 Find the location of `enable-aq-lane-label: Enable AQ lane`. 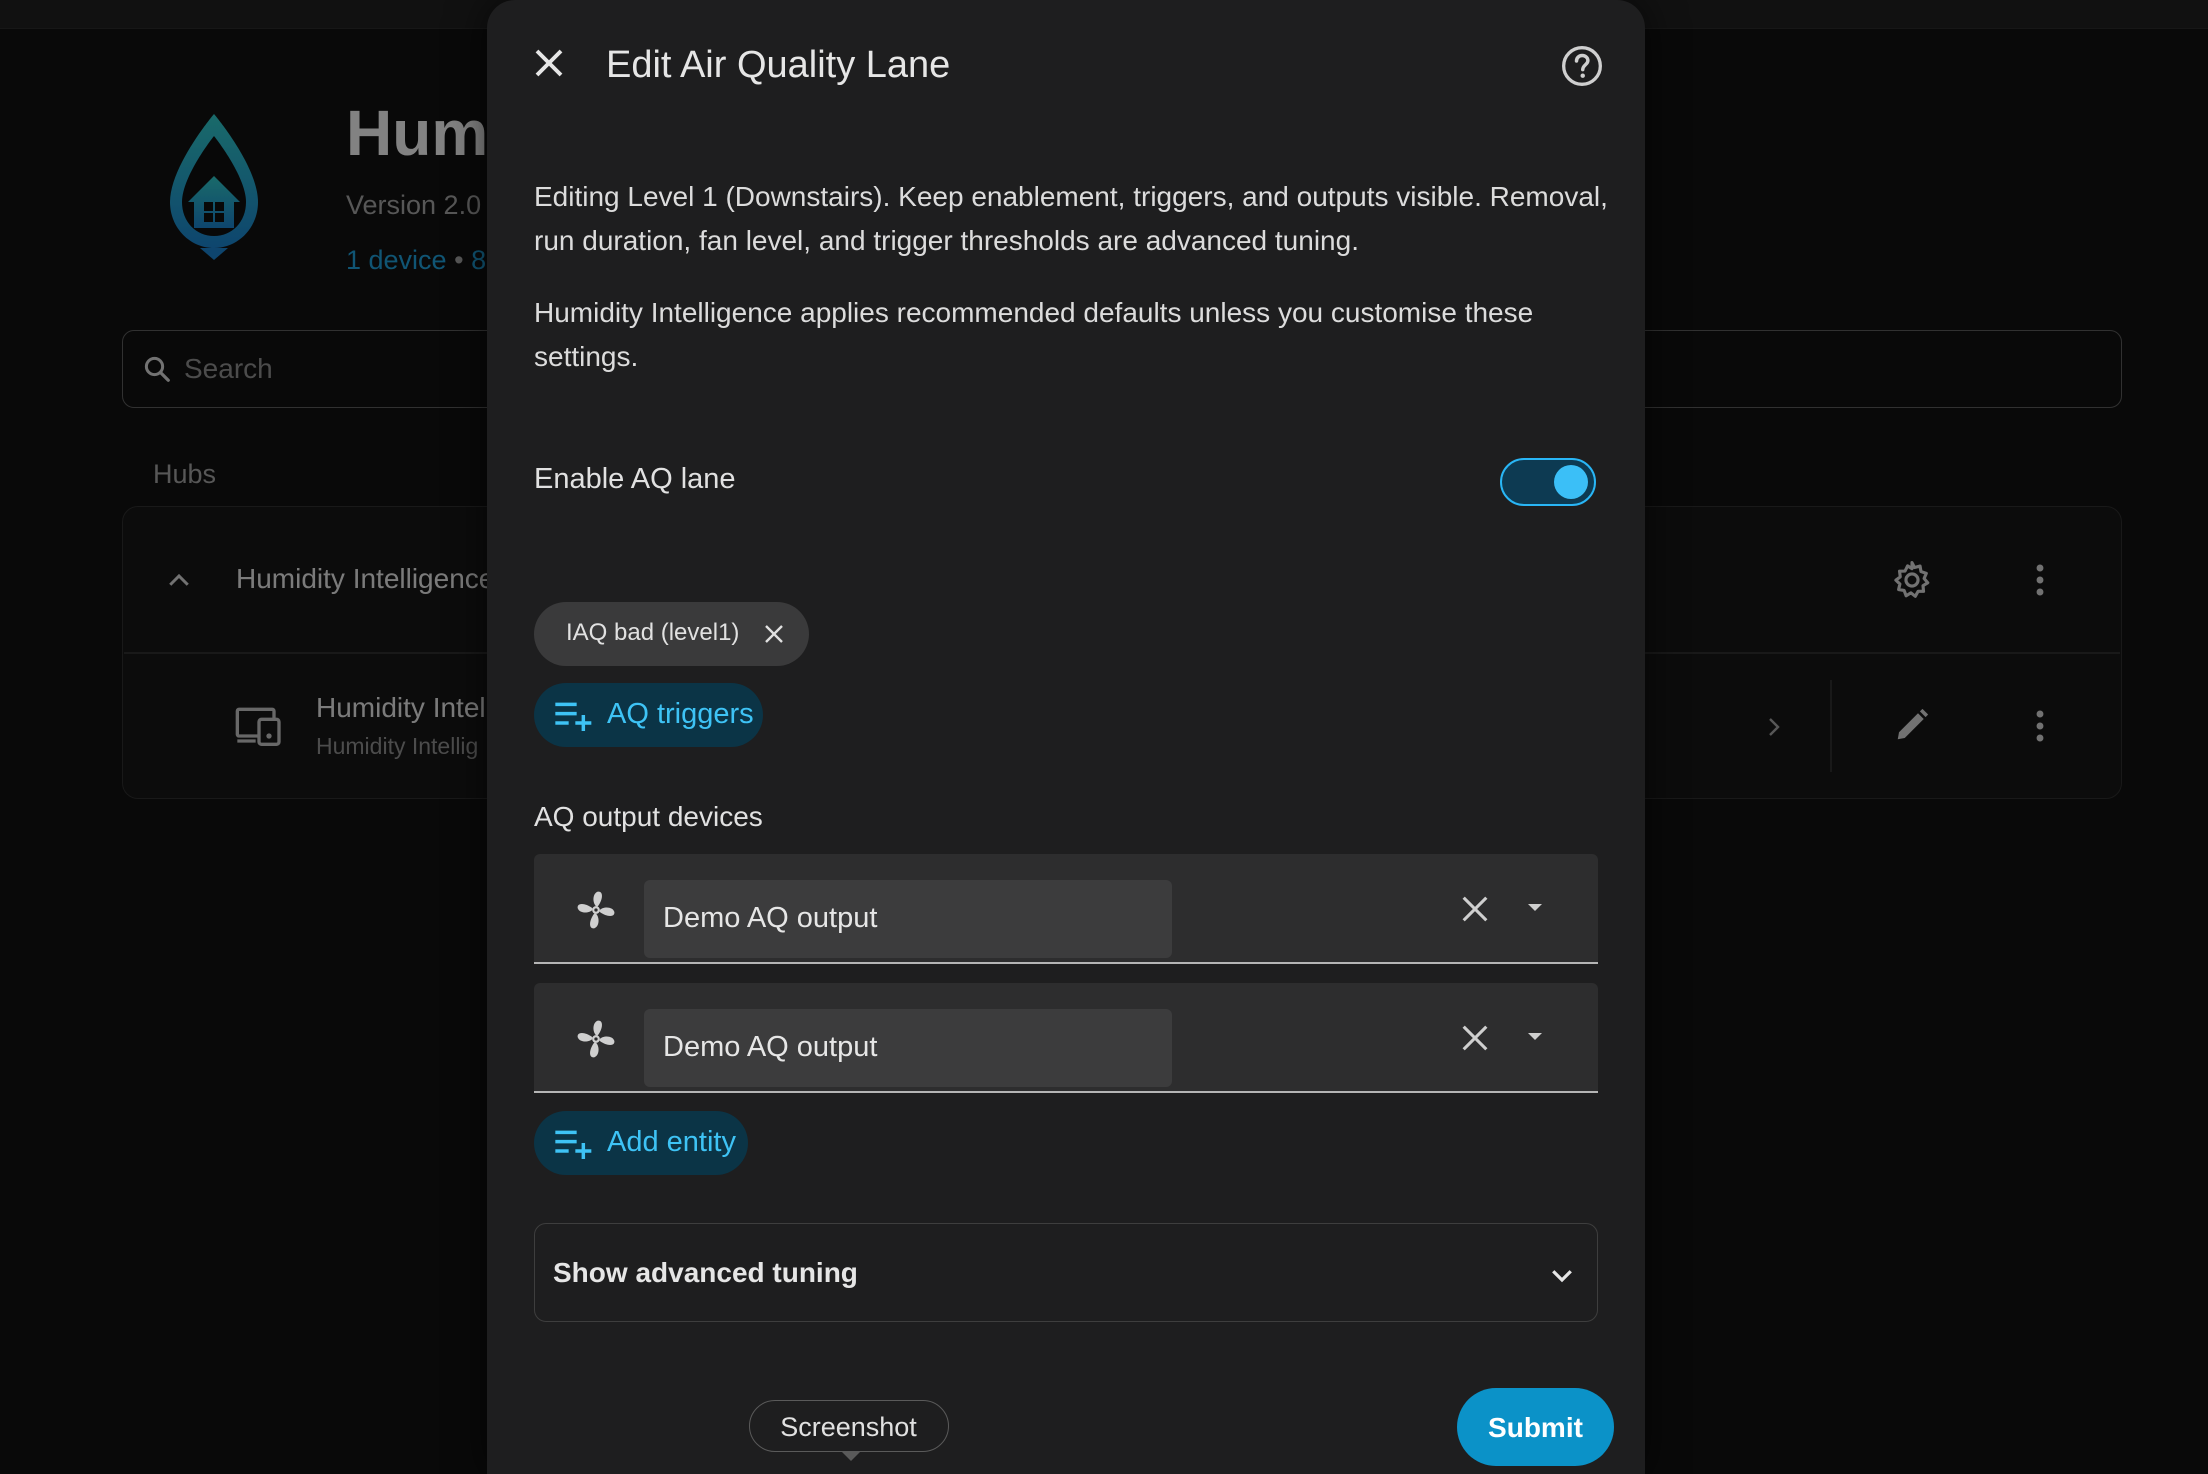

enable-aq-lane-label: Enable AQ lane is located at coordinates (635, 479).